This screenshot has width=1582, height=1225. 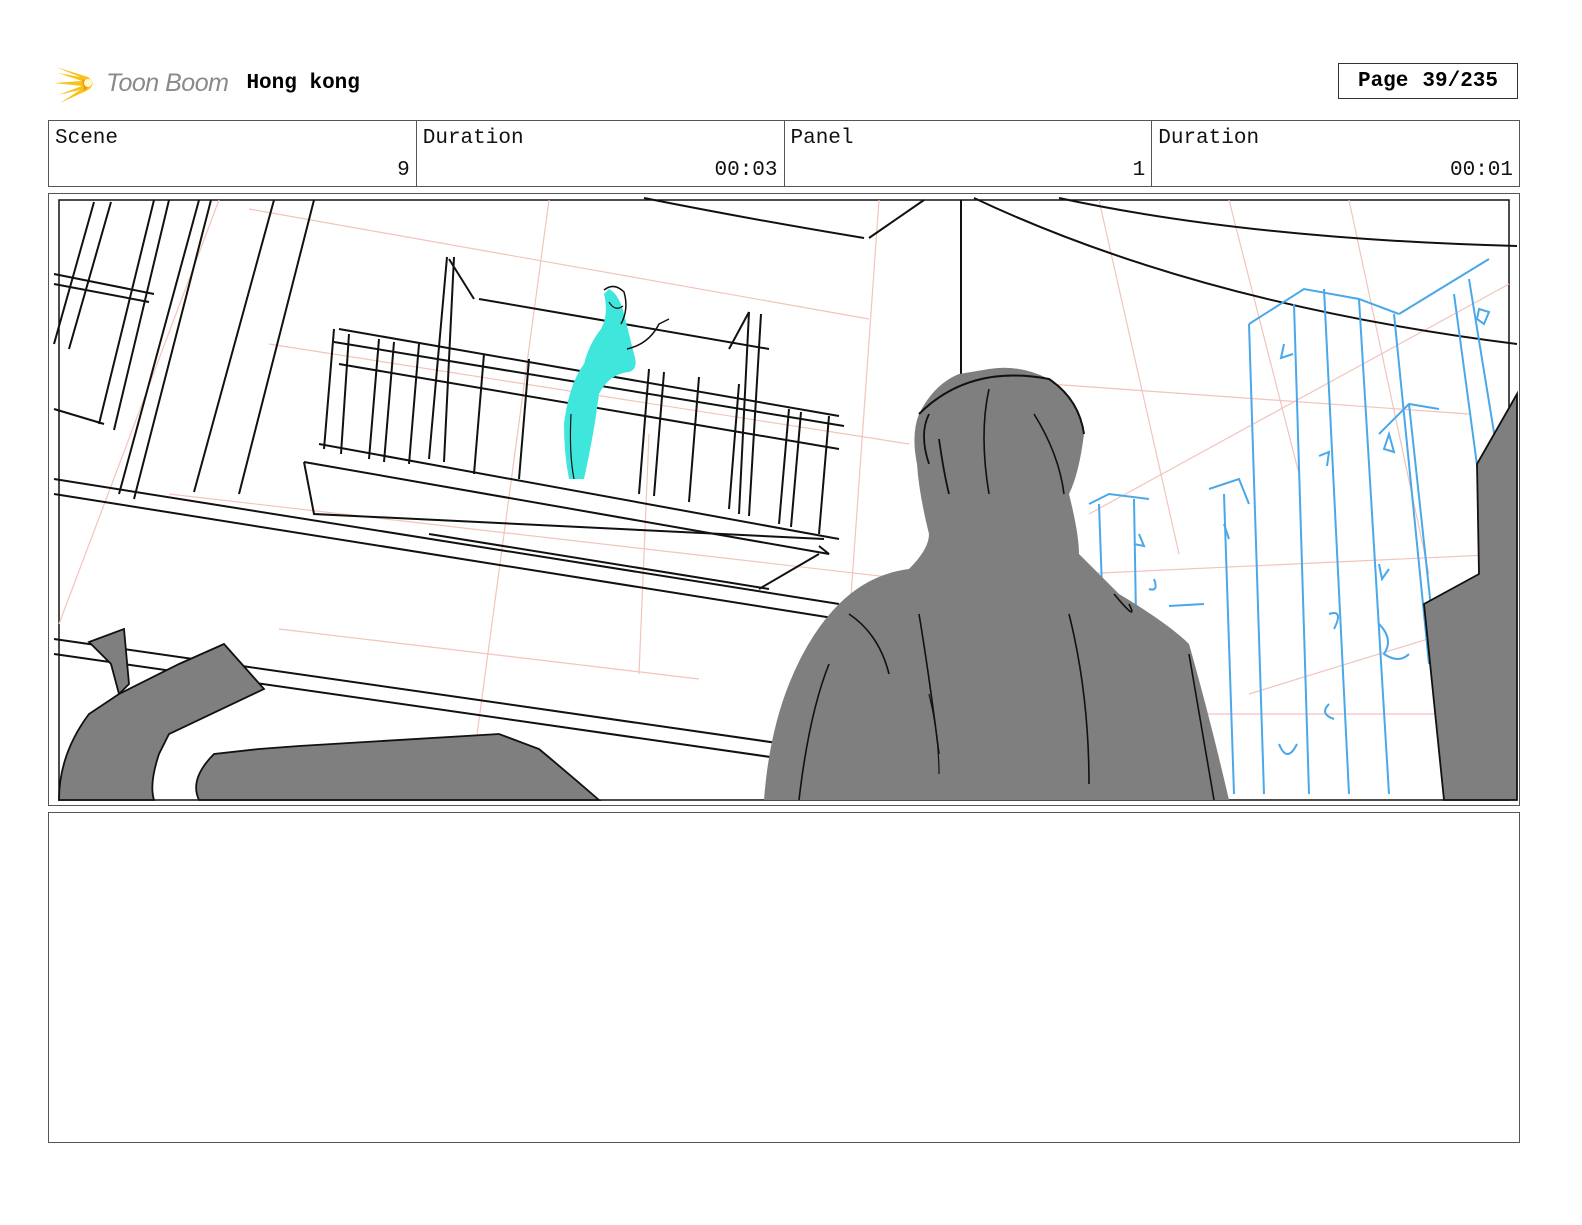 What do you see at coordinates (822, 138) in the screenshot?
I see `panel-label: Panel` at bounding box center [822, 138].